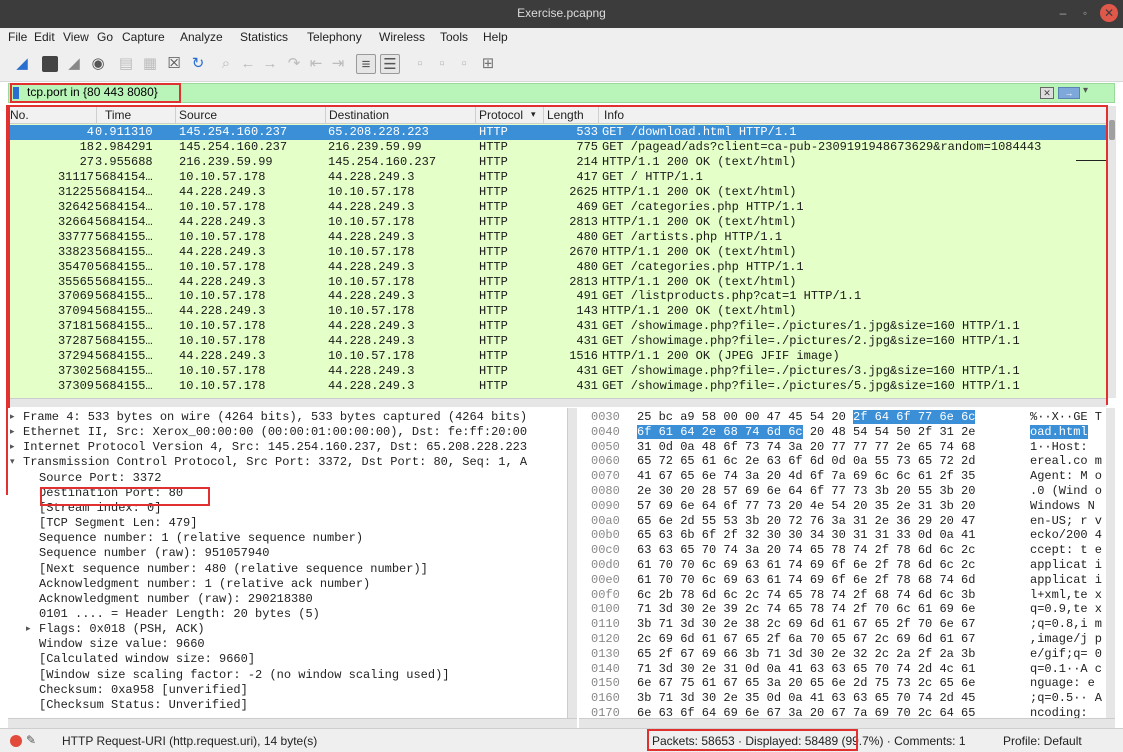 Image resolution: width=1123 pixels, height=752 pixels. I want to click on cell-destination: 44.228.249.3, so click(371, 176).